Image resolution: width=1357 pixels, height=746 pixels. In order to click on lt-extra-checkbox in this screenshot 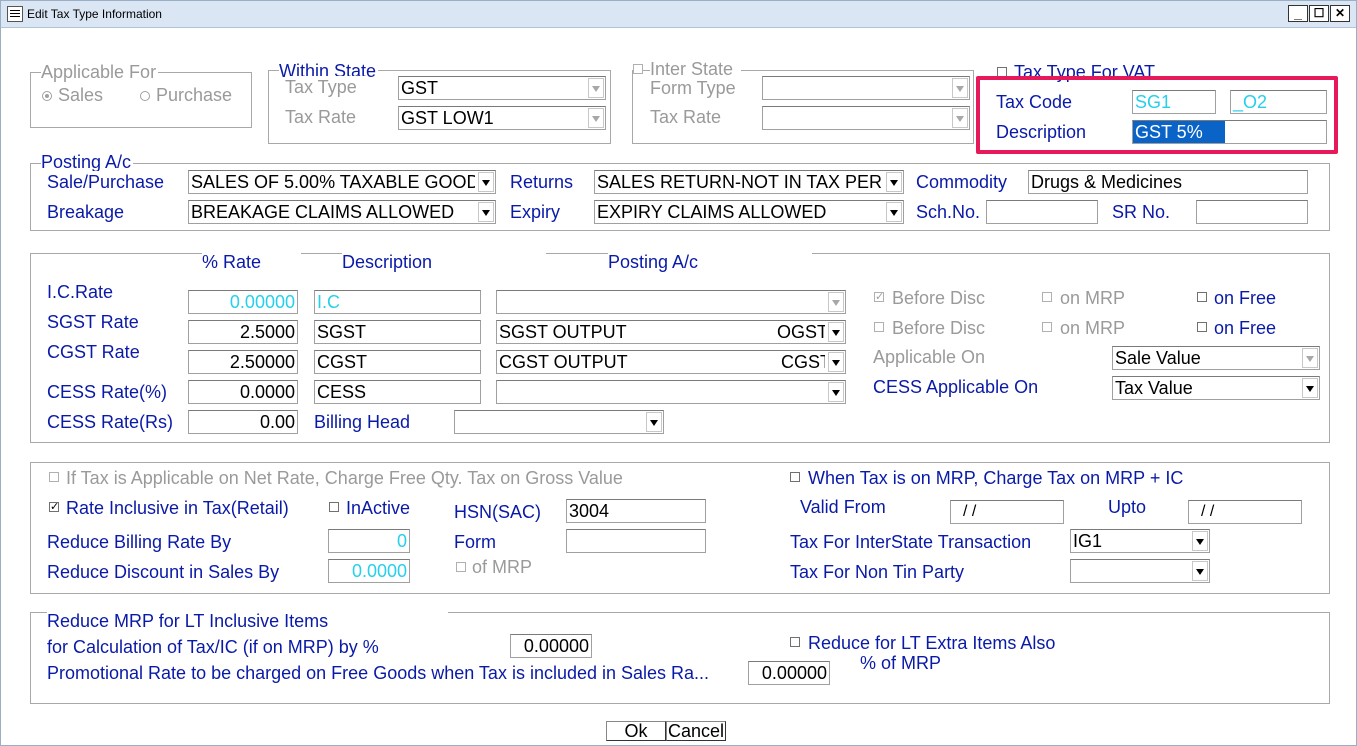, I will do `click(795, 642)`.